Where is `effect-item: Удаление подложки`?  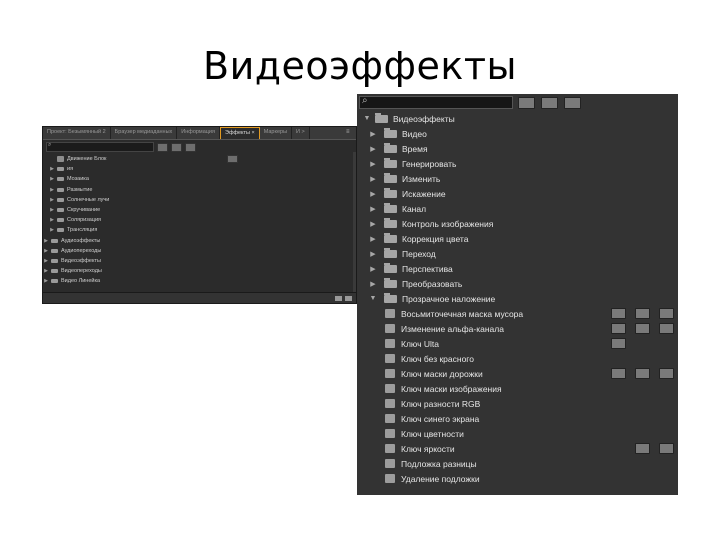
effect-item: Удаление подложки is located at coordinates (517, 478).